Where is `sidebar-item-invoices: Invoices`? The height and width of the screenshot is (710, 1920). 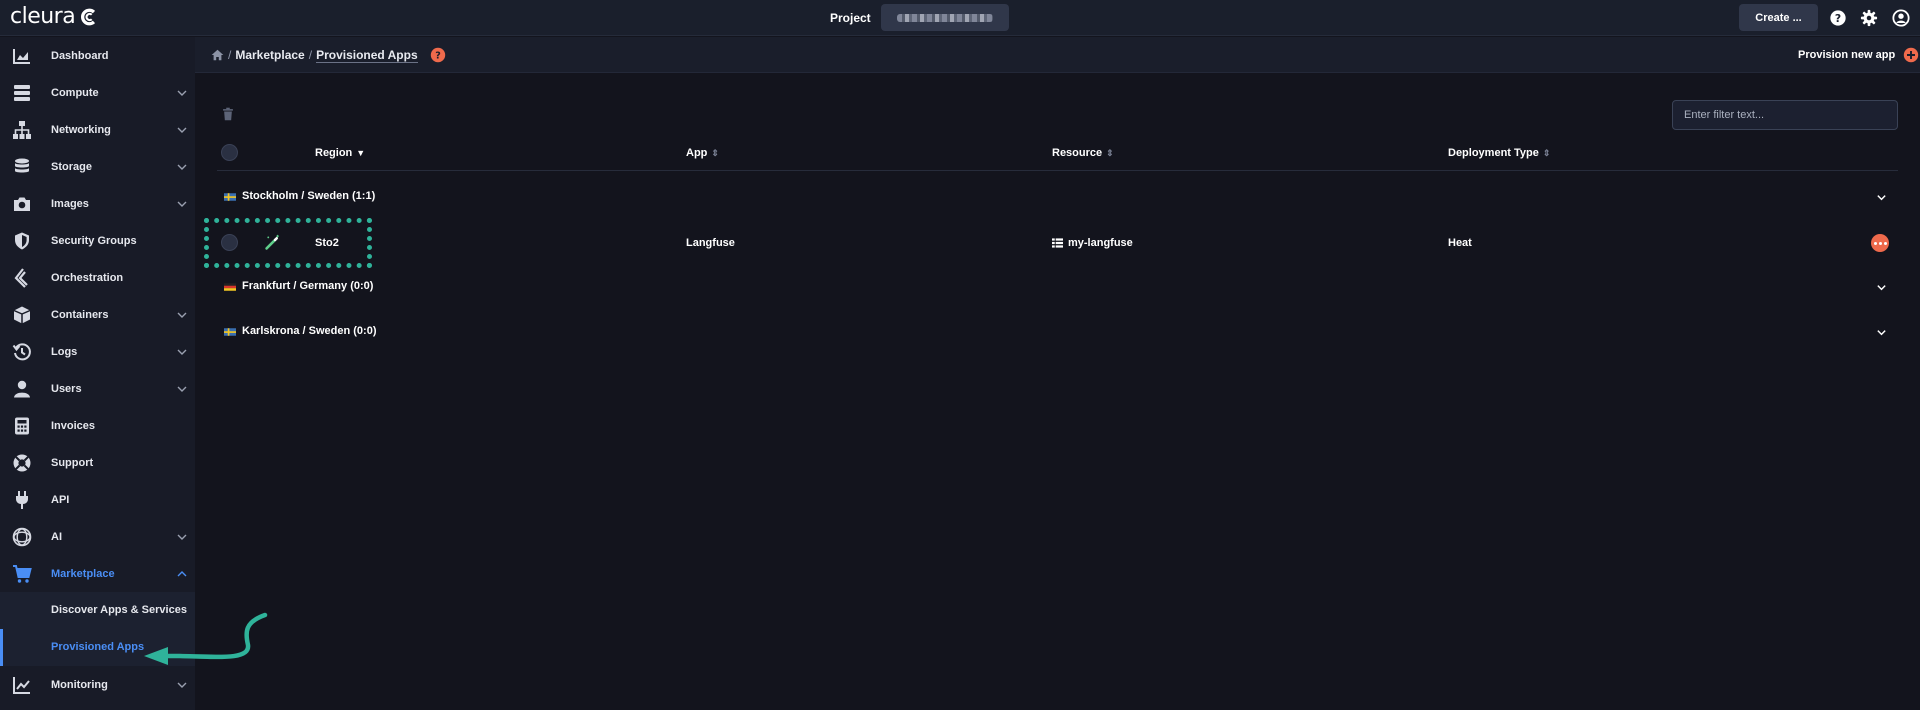 sidebar-item-invoices: Invoices is located at coordinates (97, 425).